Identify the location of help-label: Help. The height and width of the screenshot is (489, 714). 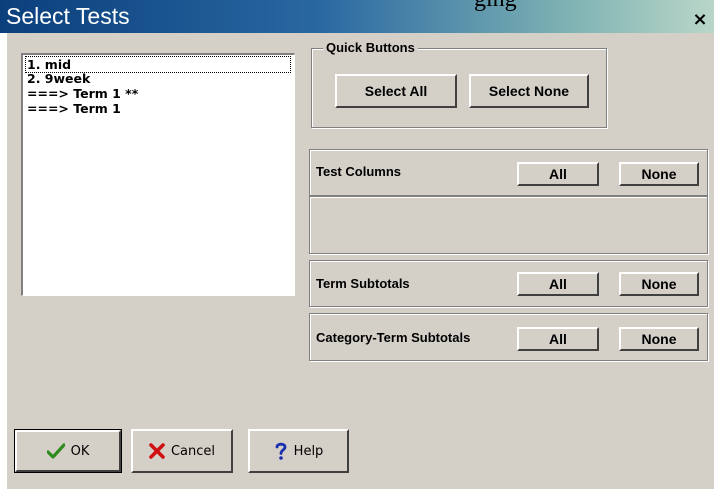
(308, 451).